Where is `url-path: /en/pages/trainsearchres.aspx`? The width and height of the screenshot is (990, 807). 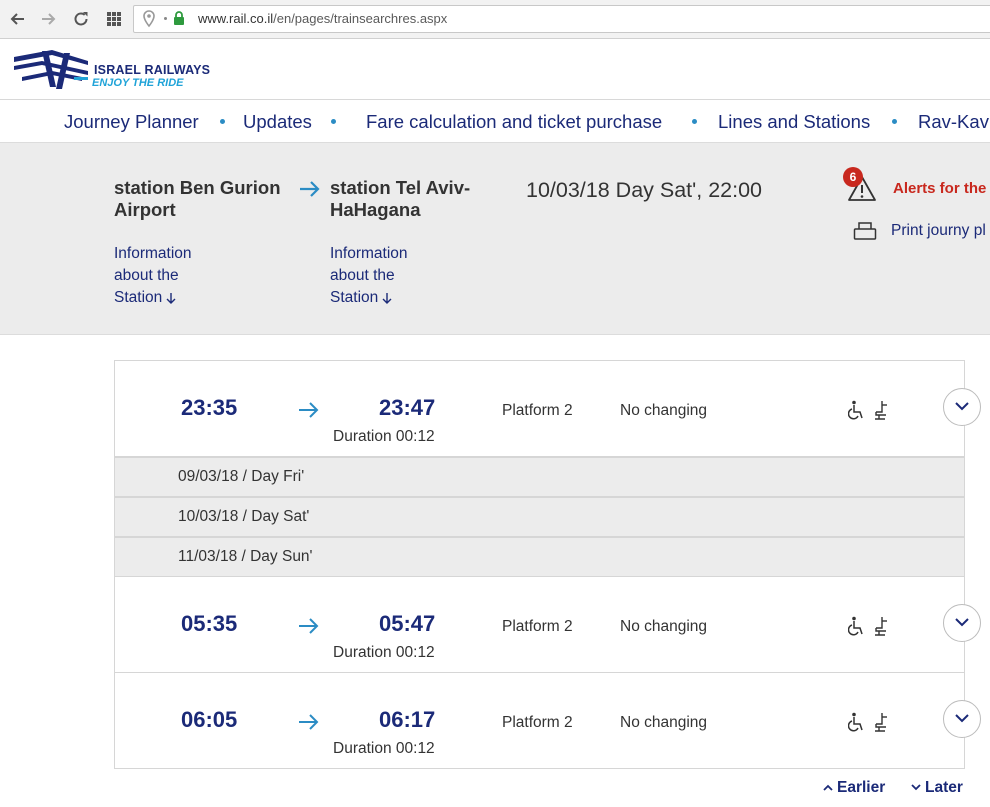 url-path: /en/pages/trainsearchres.aspx is located at coordinates (360, 18).